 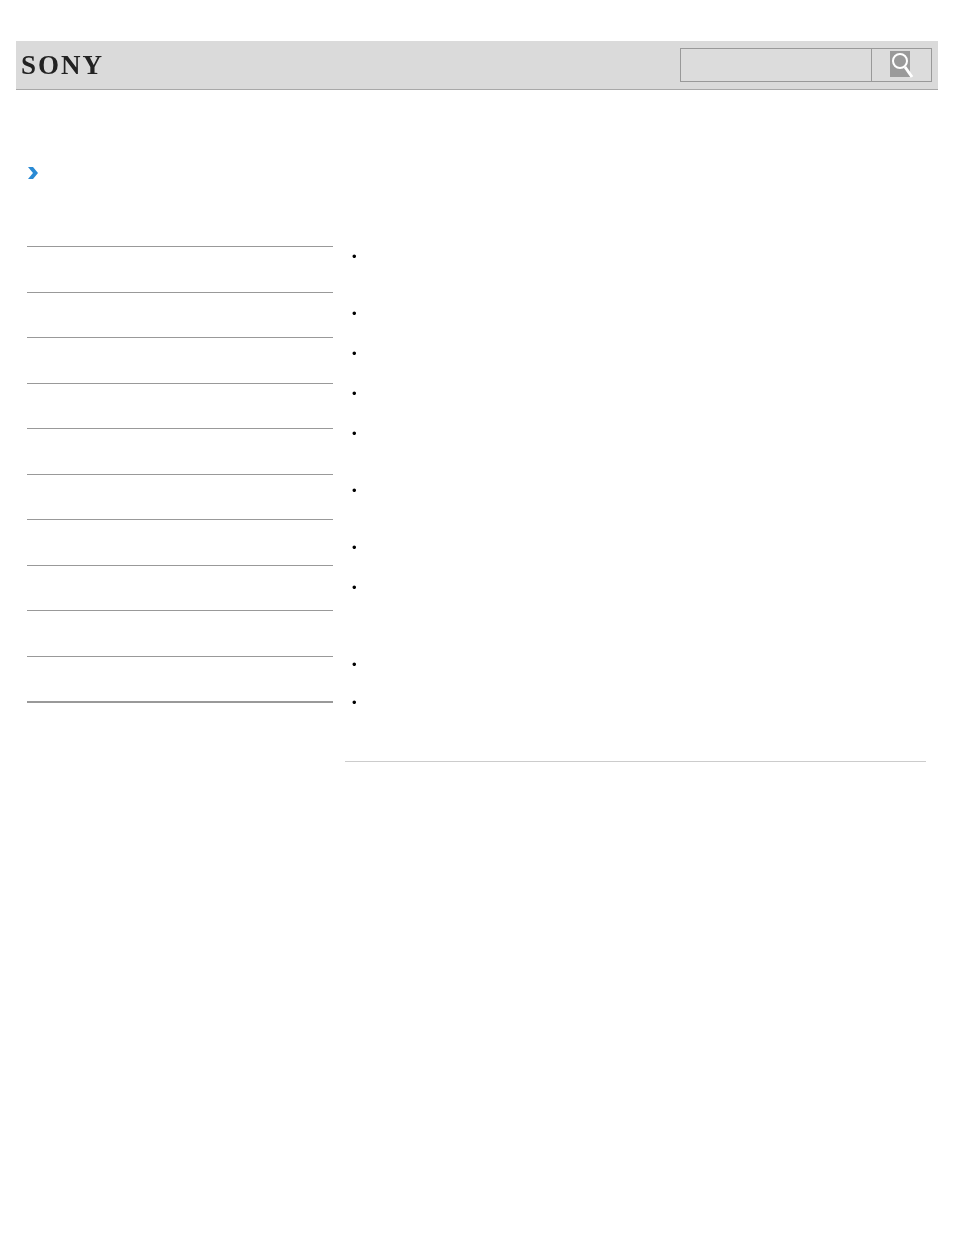 I want to click on search-button, so click(x=902, y=65).